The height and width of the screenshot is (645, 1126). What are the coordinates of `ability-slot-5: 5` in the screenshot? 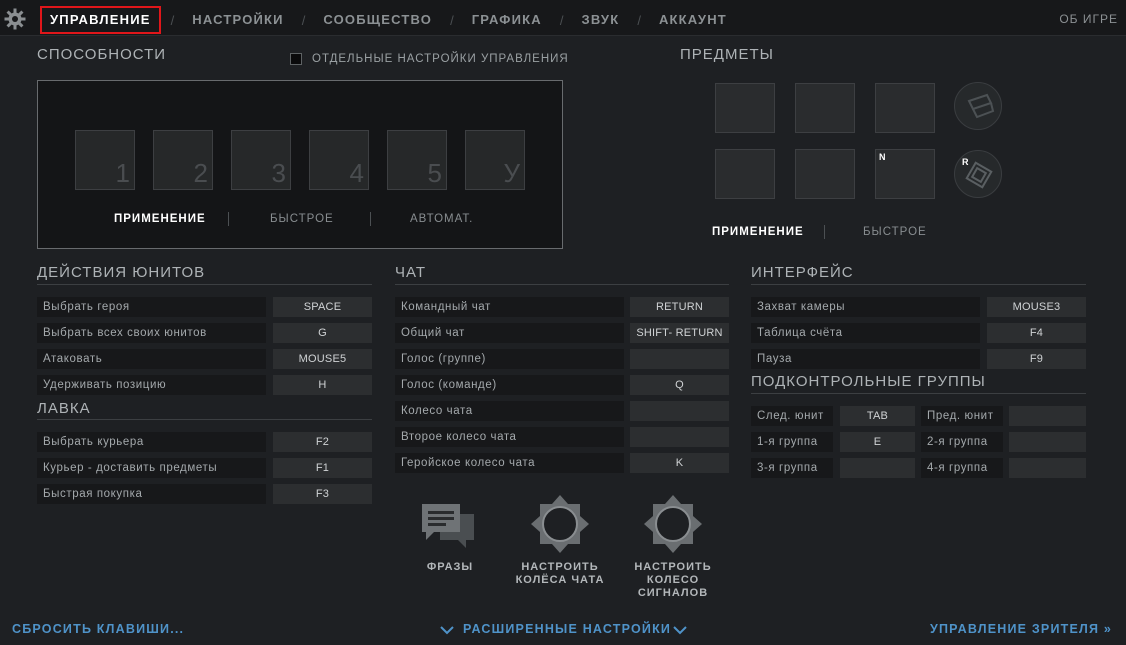 It's located at (417, 160).